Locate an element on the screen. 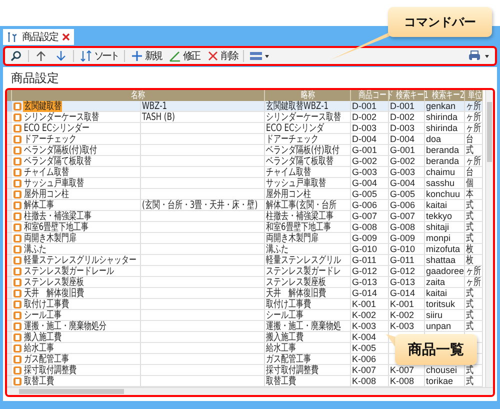  table-cell: 天井 解体復旧費 is located at coordinates (308, 293).